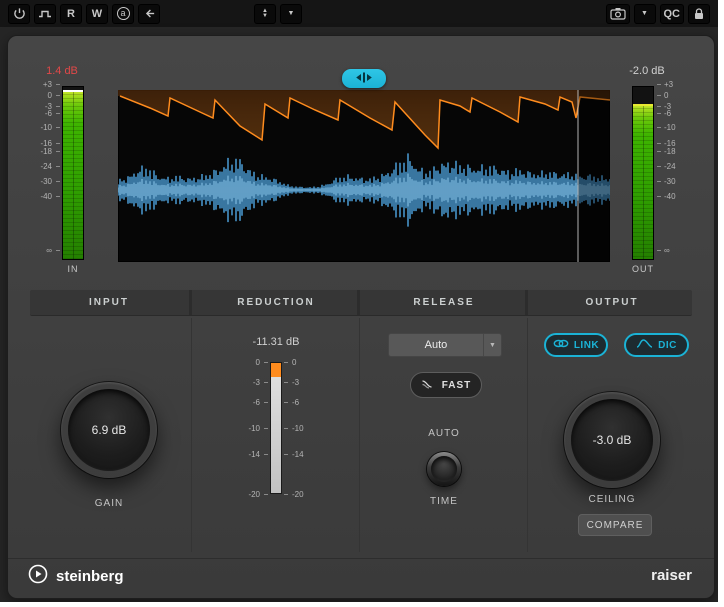 Image resolution: width=724 pixels, height=607 pixels. What do you see at coordinates (364, 119) in the screenshot?
I see `envelope-fill` at bounding box center [364, 119].